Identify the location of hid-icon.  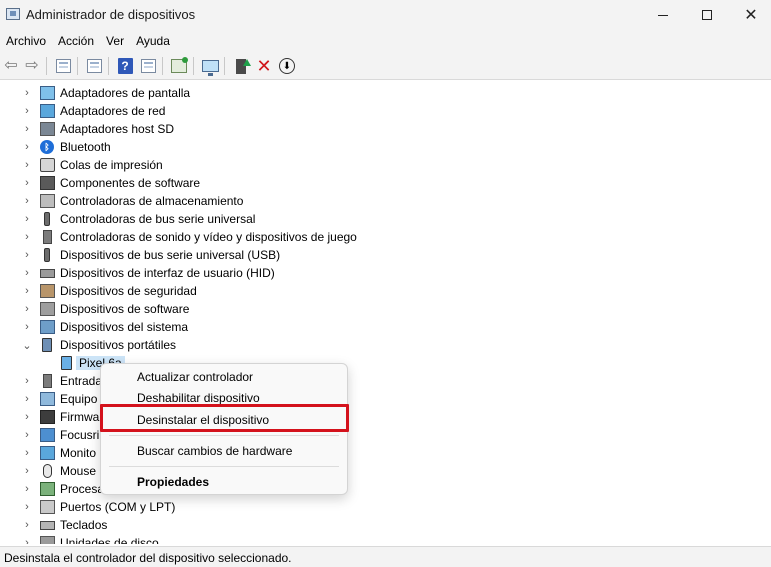
(47, 273).